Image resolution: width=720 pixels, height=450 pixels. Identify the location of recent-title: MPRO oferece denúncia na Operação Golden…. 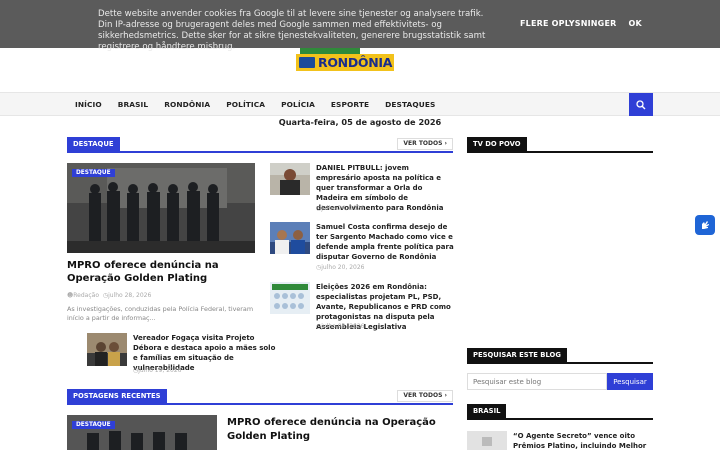
(342, 430).